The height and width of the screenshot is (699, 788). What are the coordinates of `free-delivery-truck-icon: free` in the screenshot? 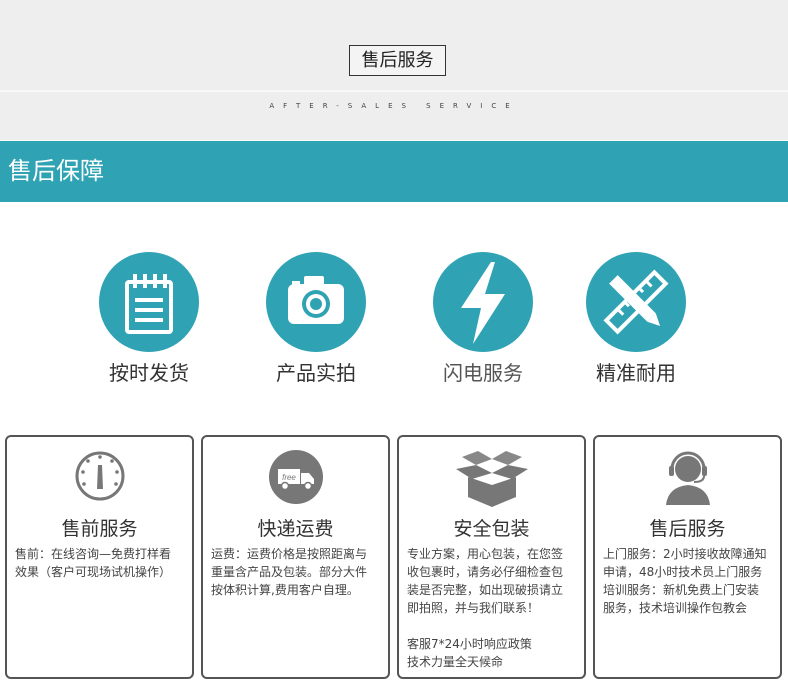 It's located at (295, 477).